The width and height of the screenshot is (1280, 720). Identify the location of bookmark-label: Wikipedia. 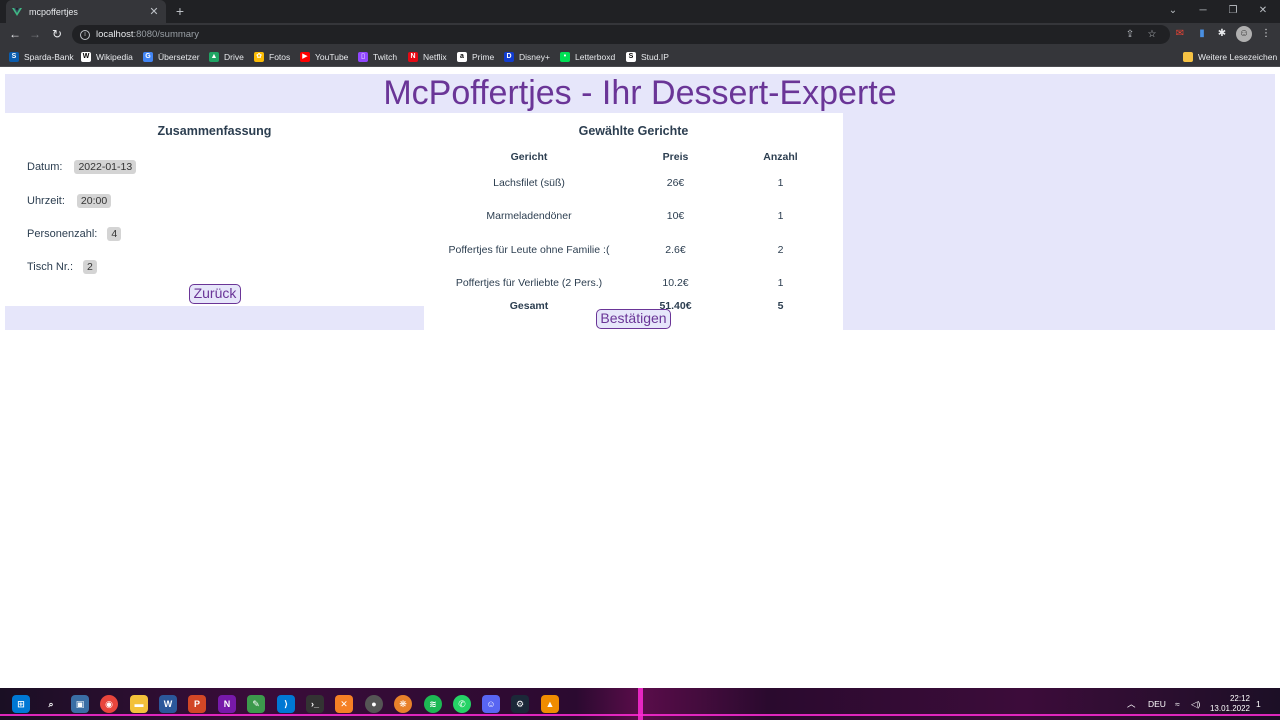
(114, 56).